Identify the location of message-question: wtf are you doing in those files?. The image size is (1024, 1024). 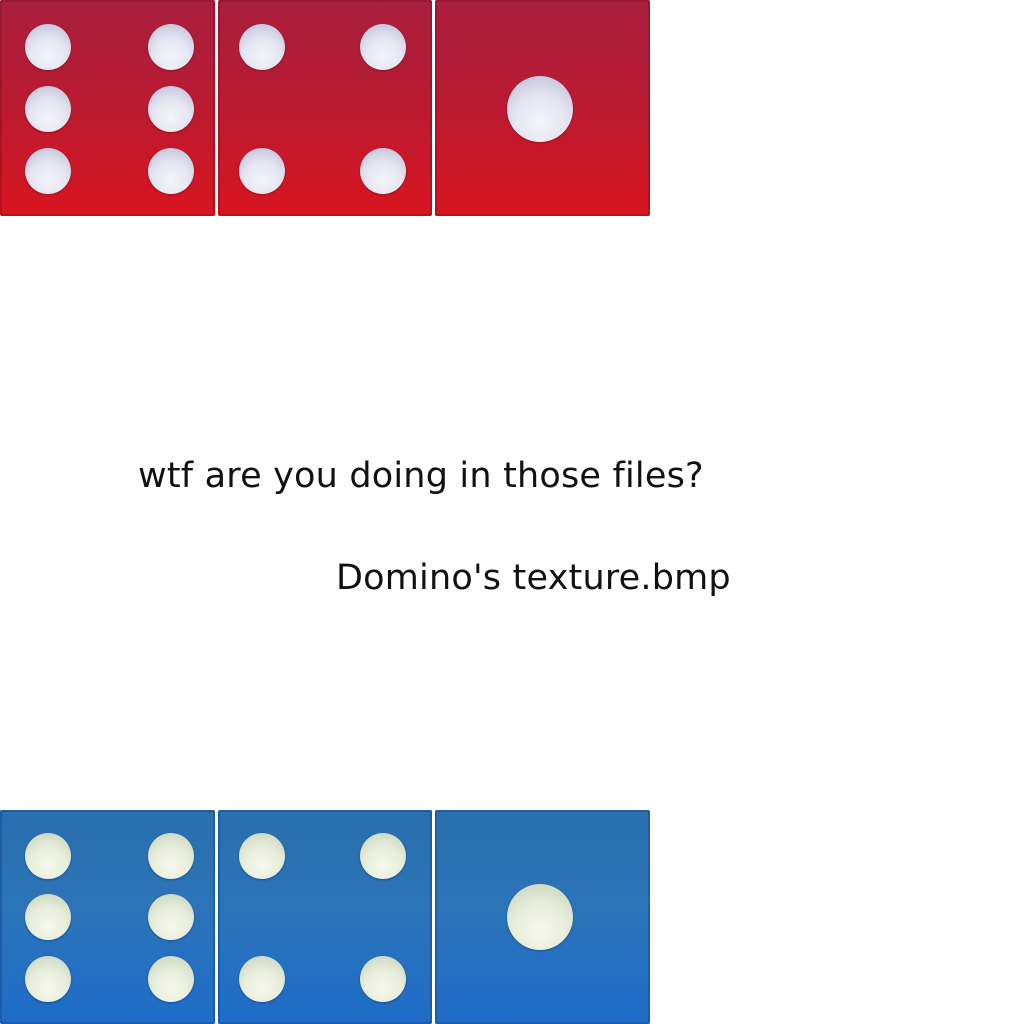
(421, 476).